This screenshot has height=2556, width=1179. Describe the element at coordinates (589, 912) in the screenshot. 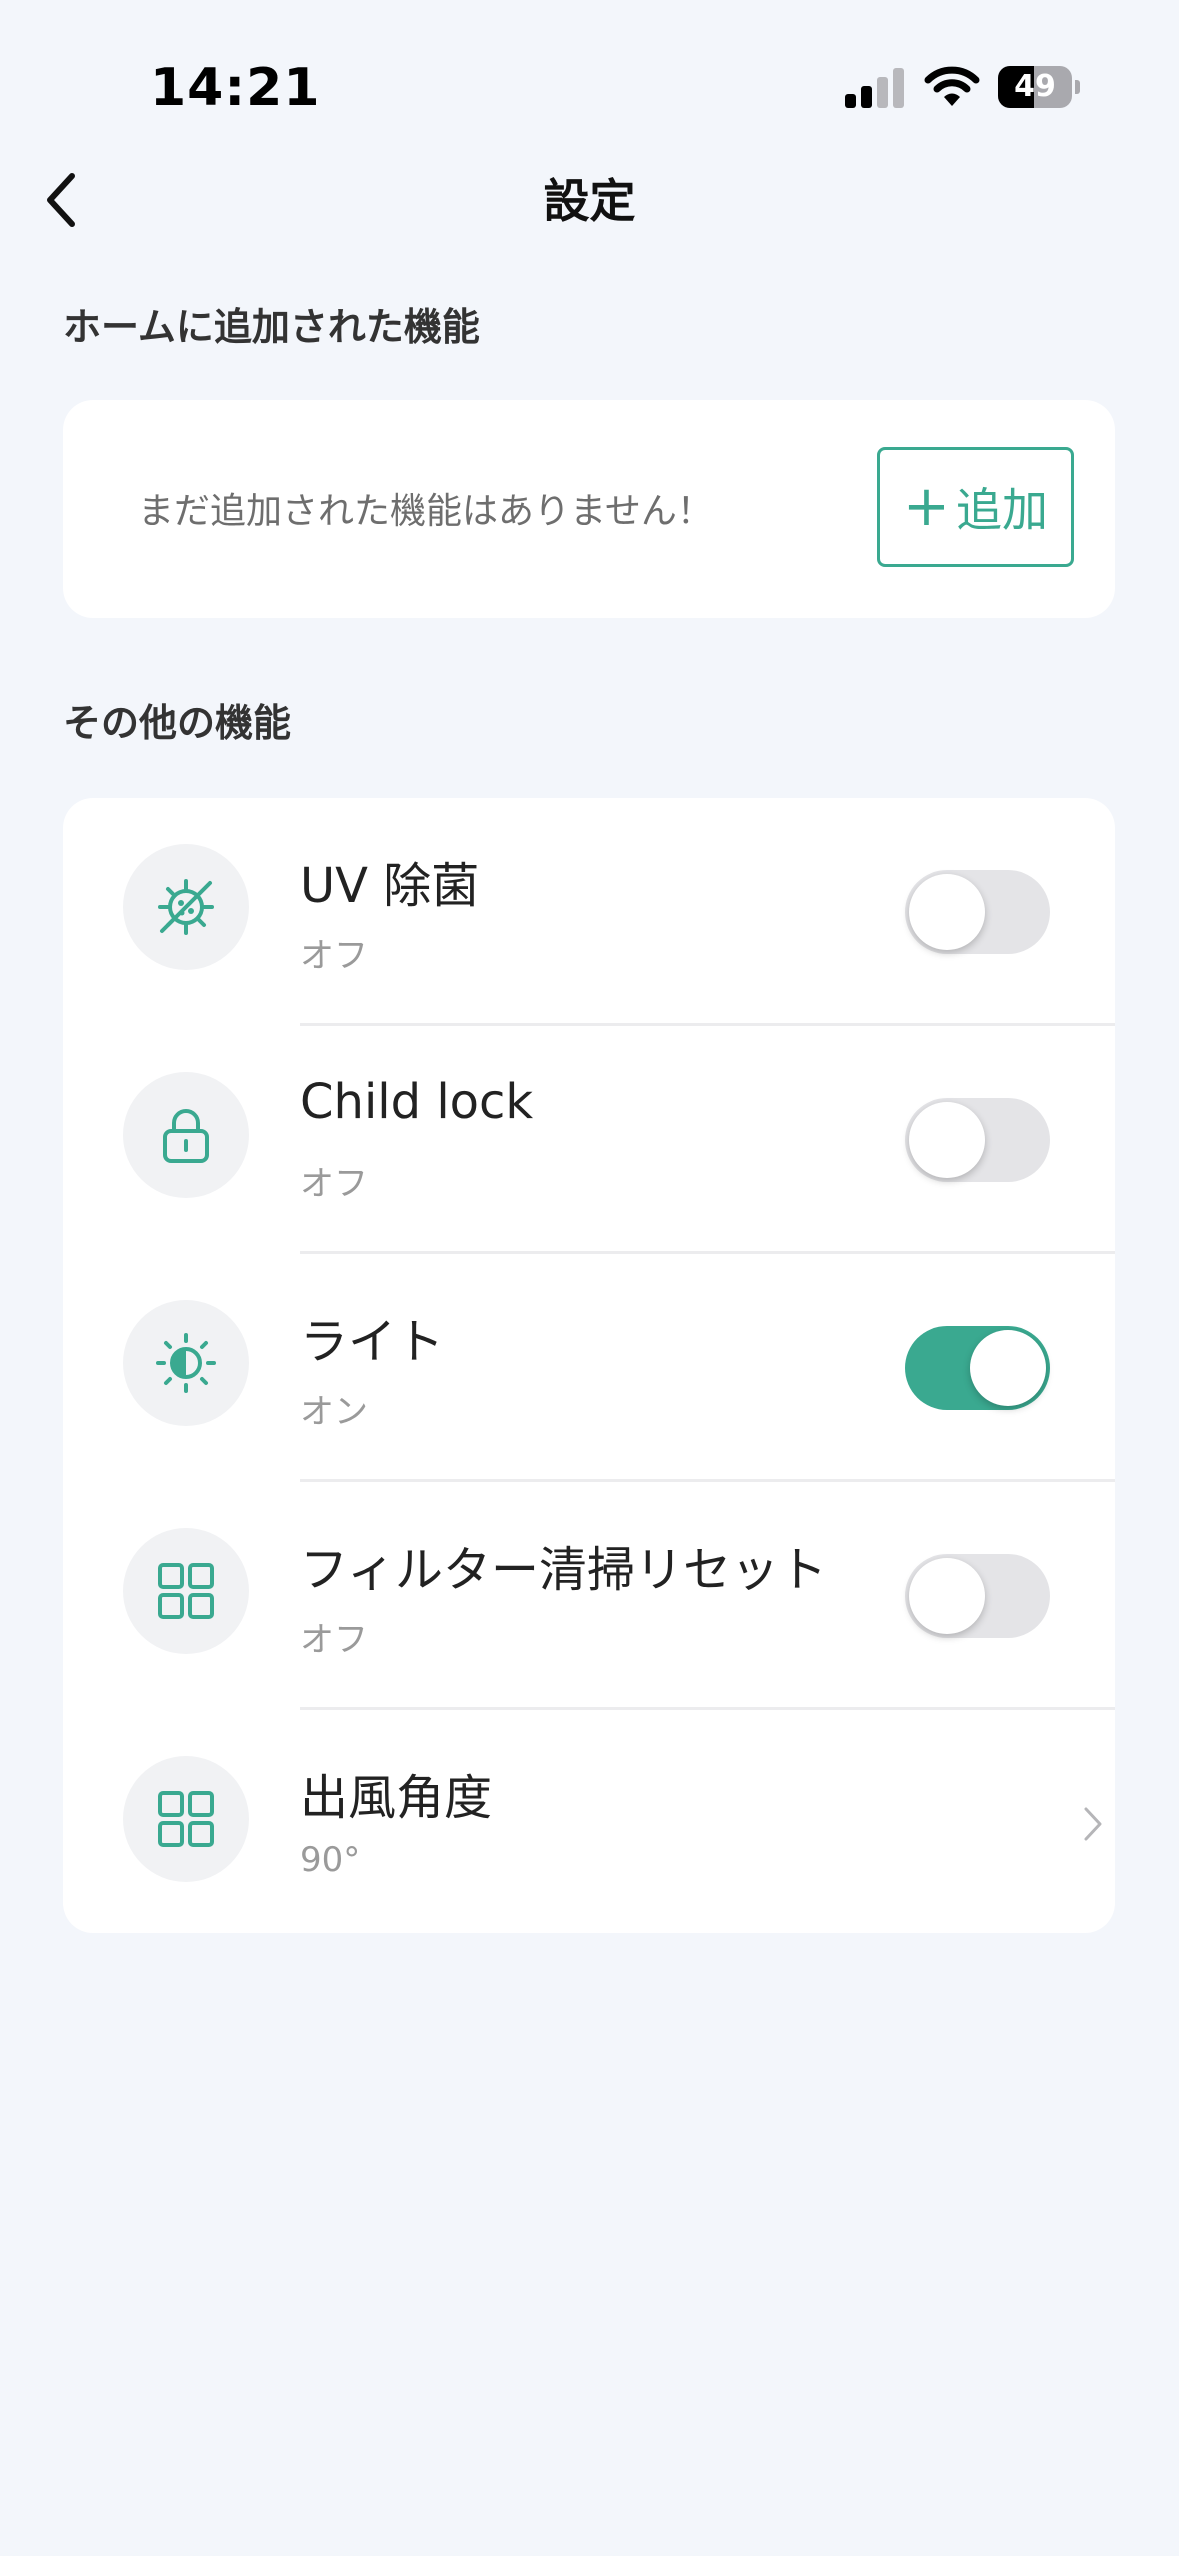

I see `feature-row-uv: UV 除菌 オフ` at that location.